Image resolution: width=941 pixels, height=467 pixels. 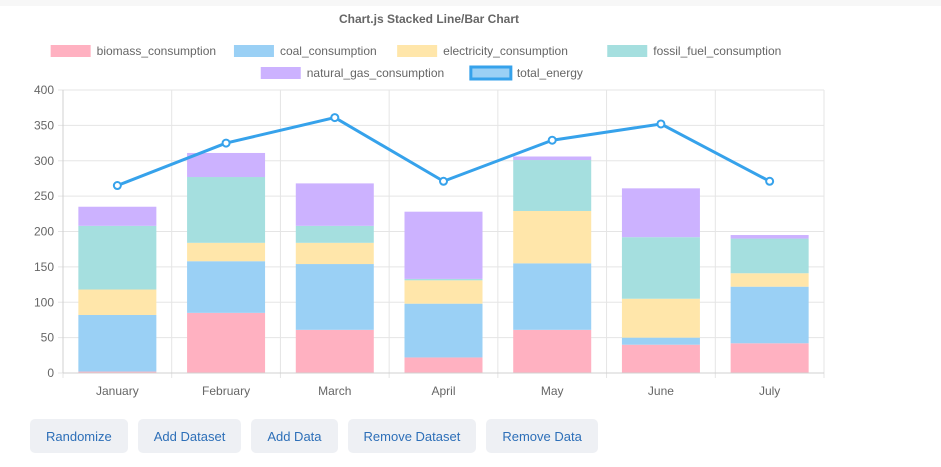 What do you see at coordinates (44, 90) in the screenshot?
I see `y-tick-label: 400` at bounding box center [44, 90].